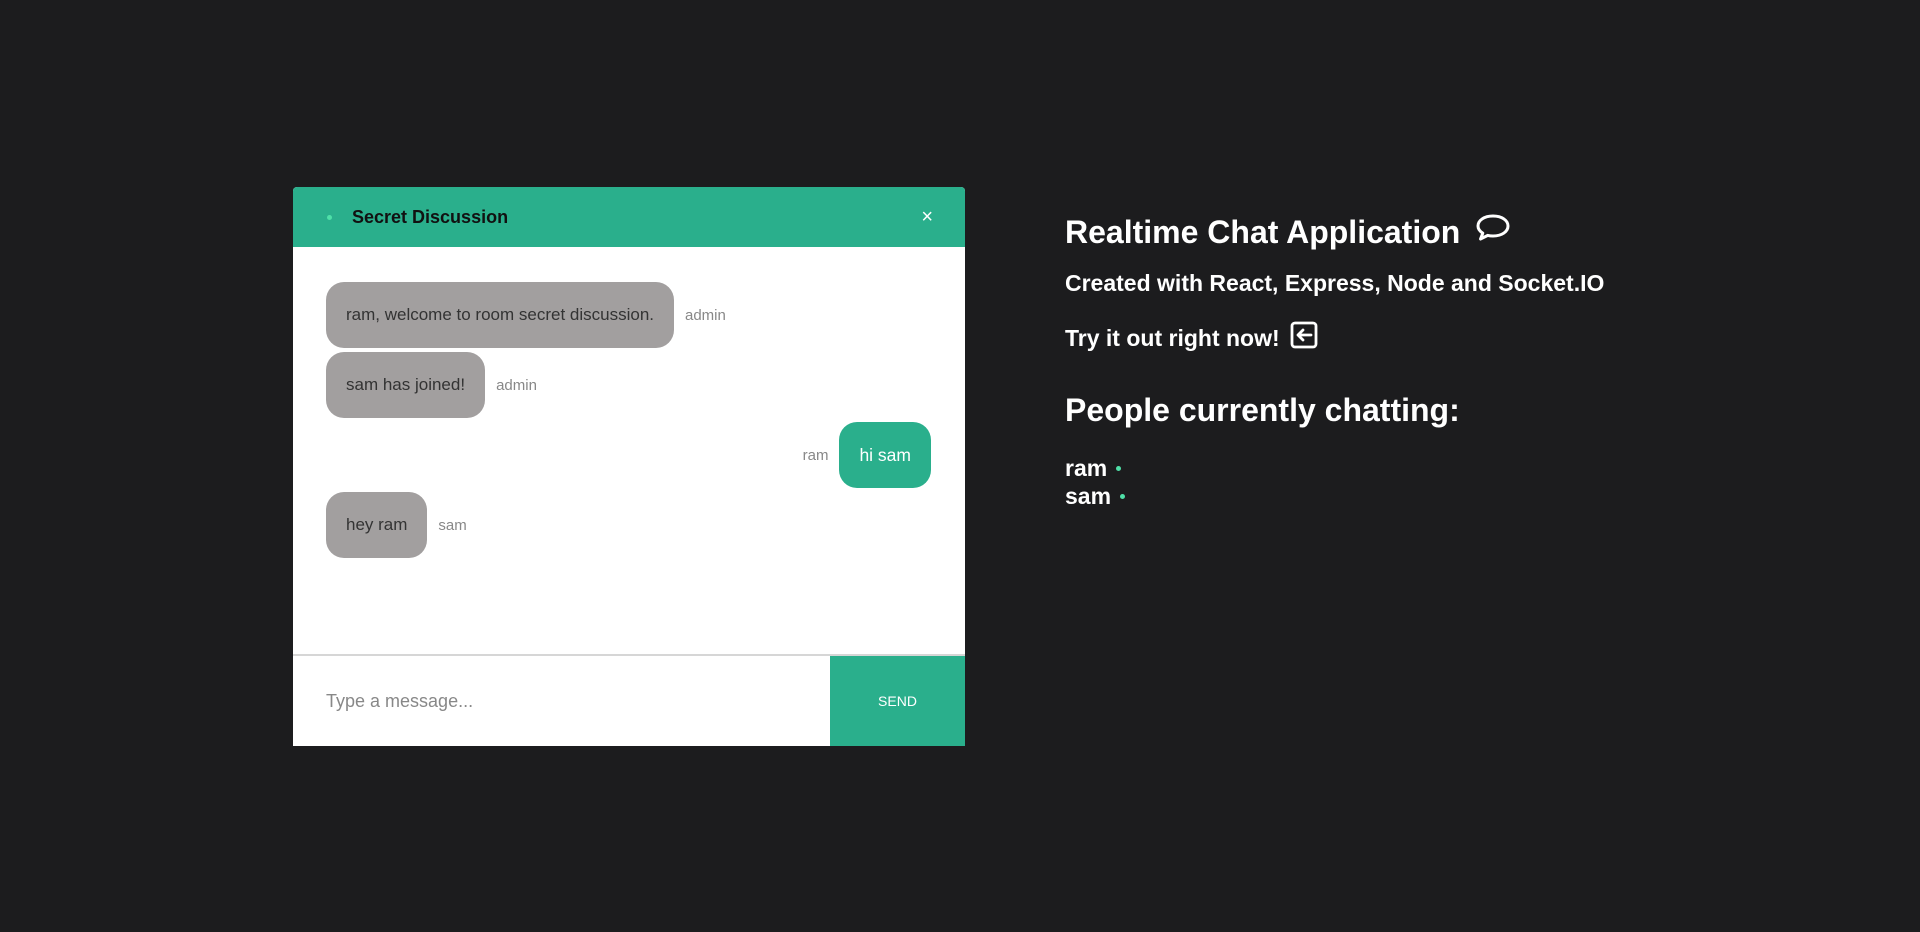 The width and height of the screenshot is (1920, 932). I want to click on person-item: sam, so click(1334, 496).